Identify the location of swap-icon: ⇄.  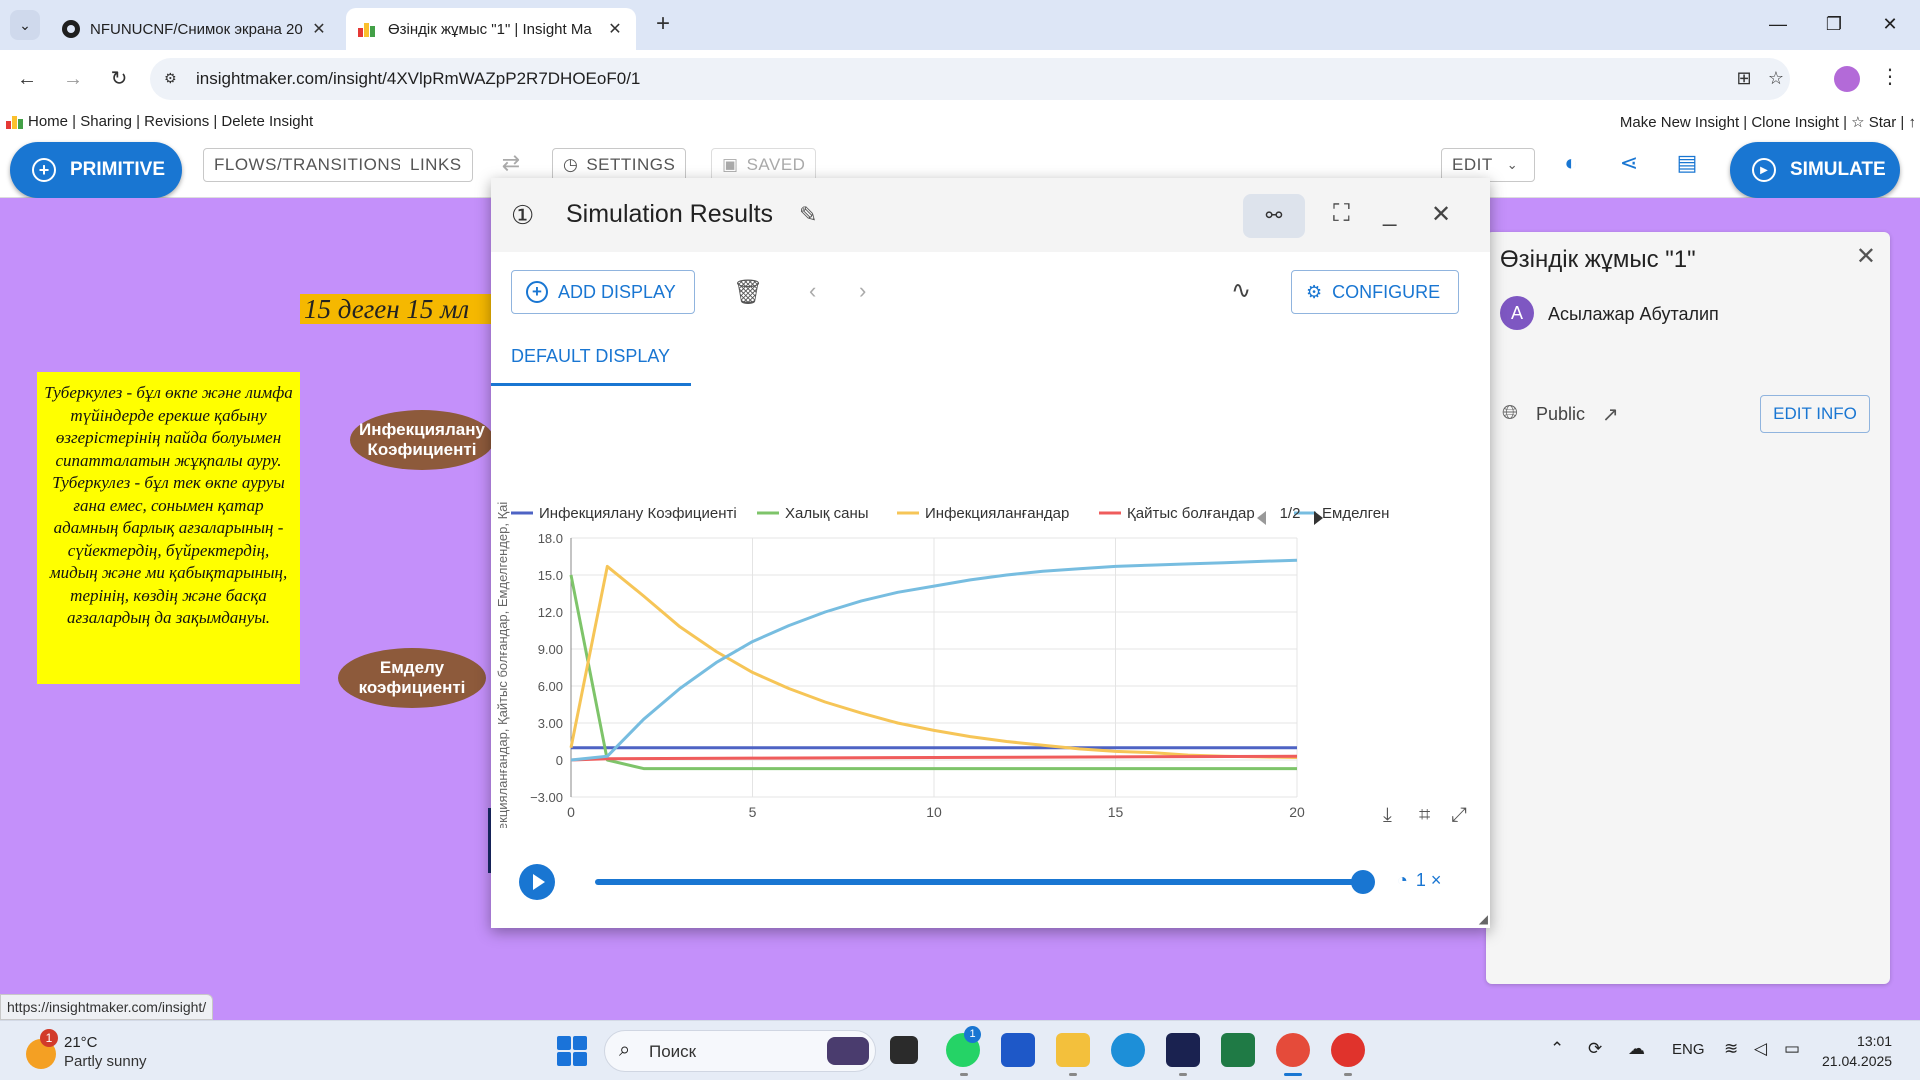
(511, 165).